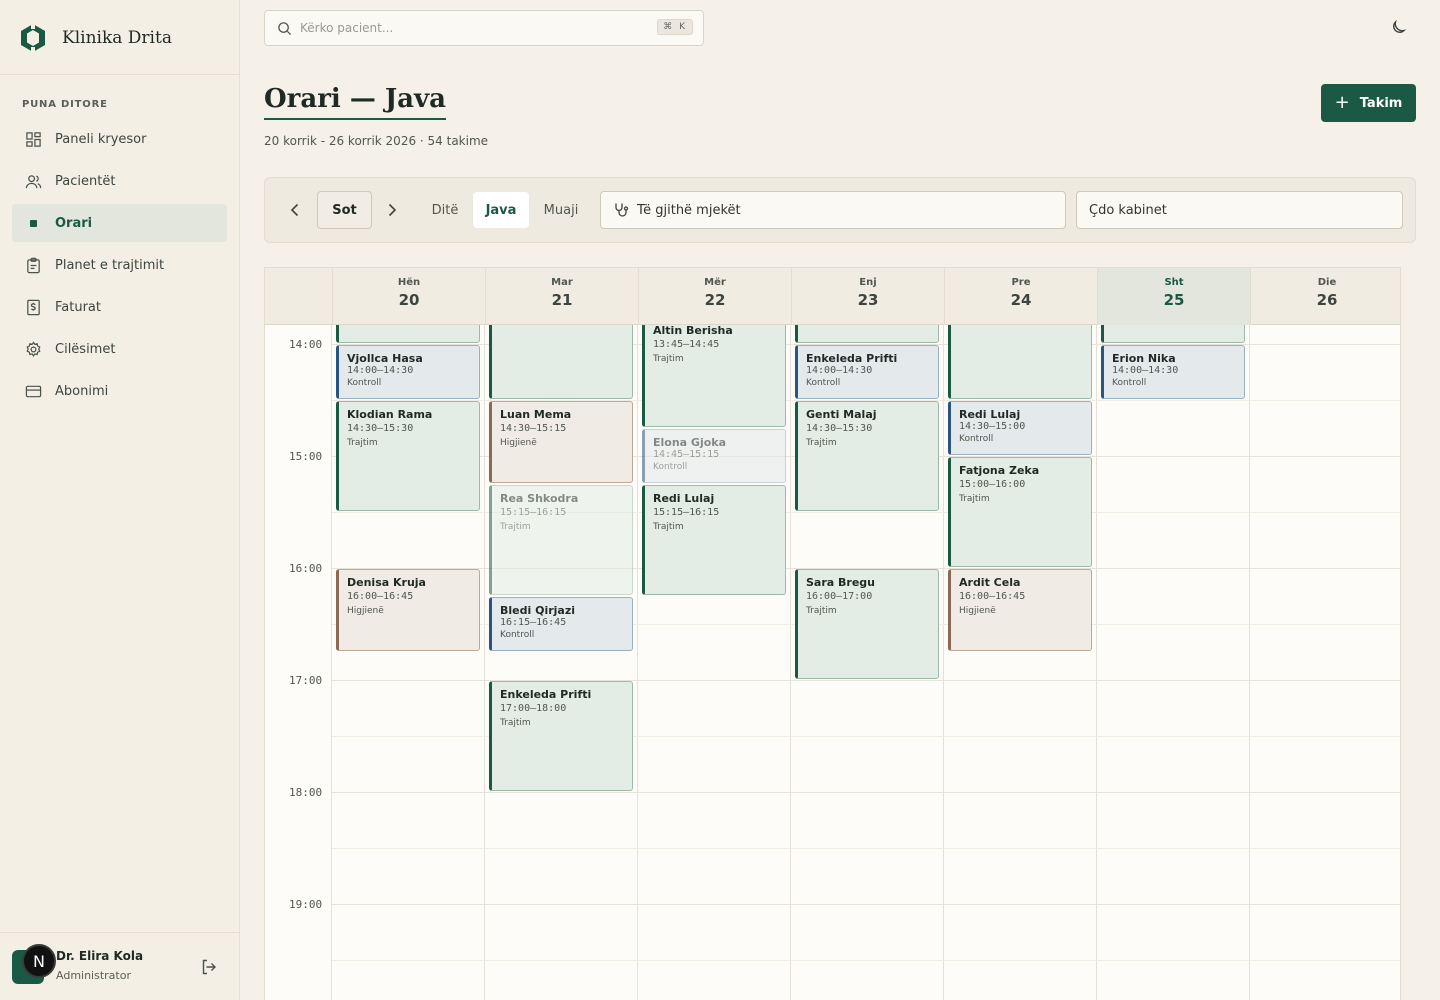 The height and width of the screenshot is (1000, 1440). I want to click on day-header-25: Sht 25, so click(1173, 296).